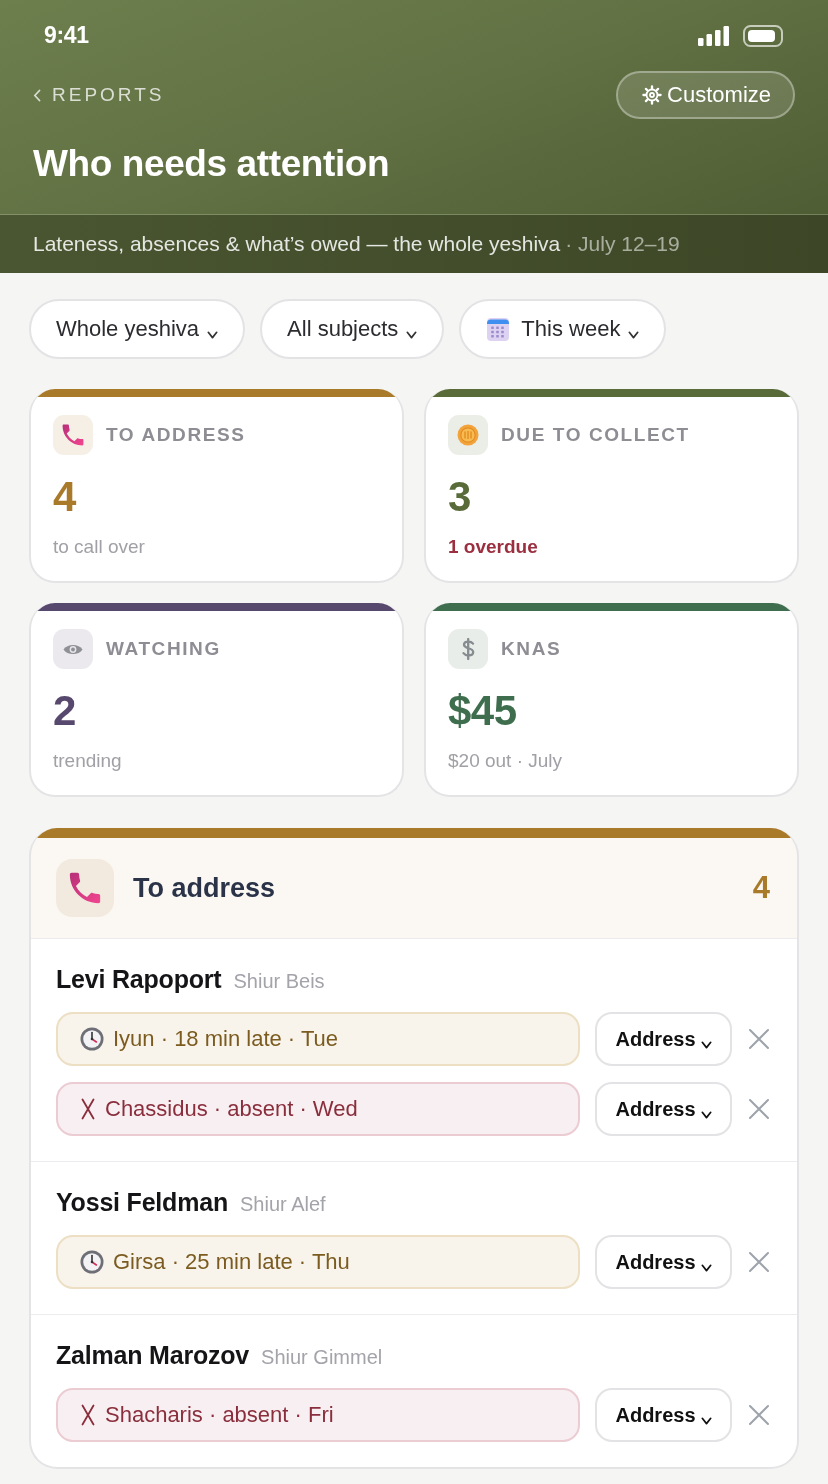 The height and width of the screenshot is (1484, 828). Describe the element at coordinates (99, 547) in the screenshot. I see `stat-note: to call over` at that location.